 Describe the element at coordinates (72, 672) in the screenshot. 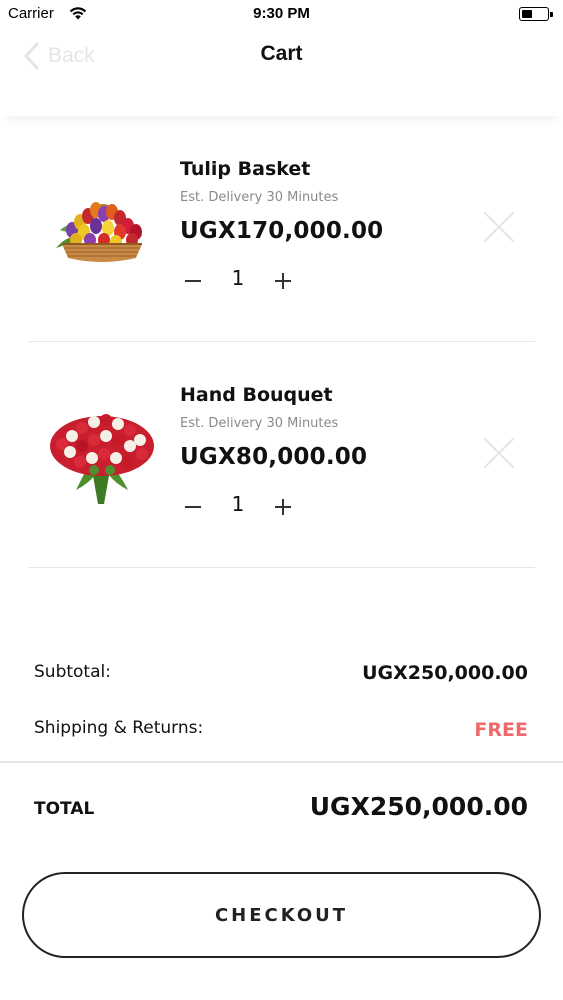

I see `subtotal-label: Subtotal:` at that location.